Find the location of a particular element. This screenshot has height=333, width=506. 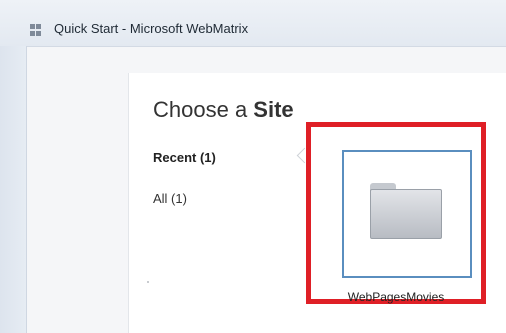

site-tile-label: WebPagesMovies is located at coordinates (396, 297).